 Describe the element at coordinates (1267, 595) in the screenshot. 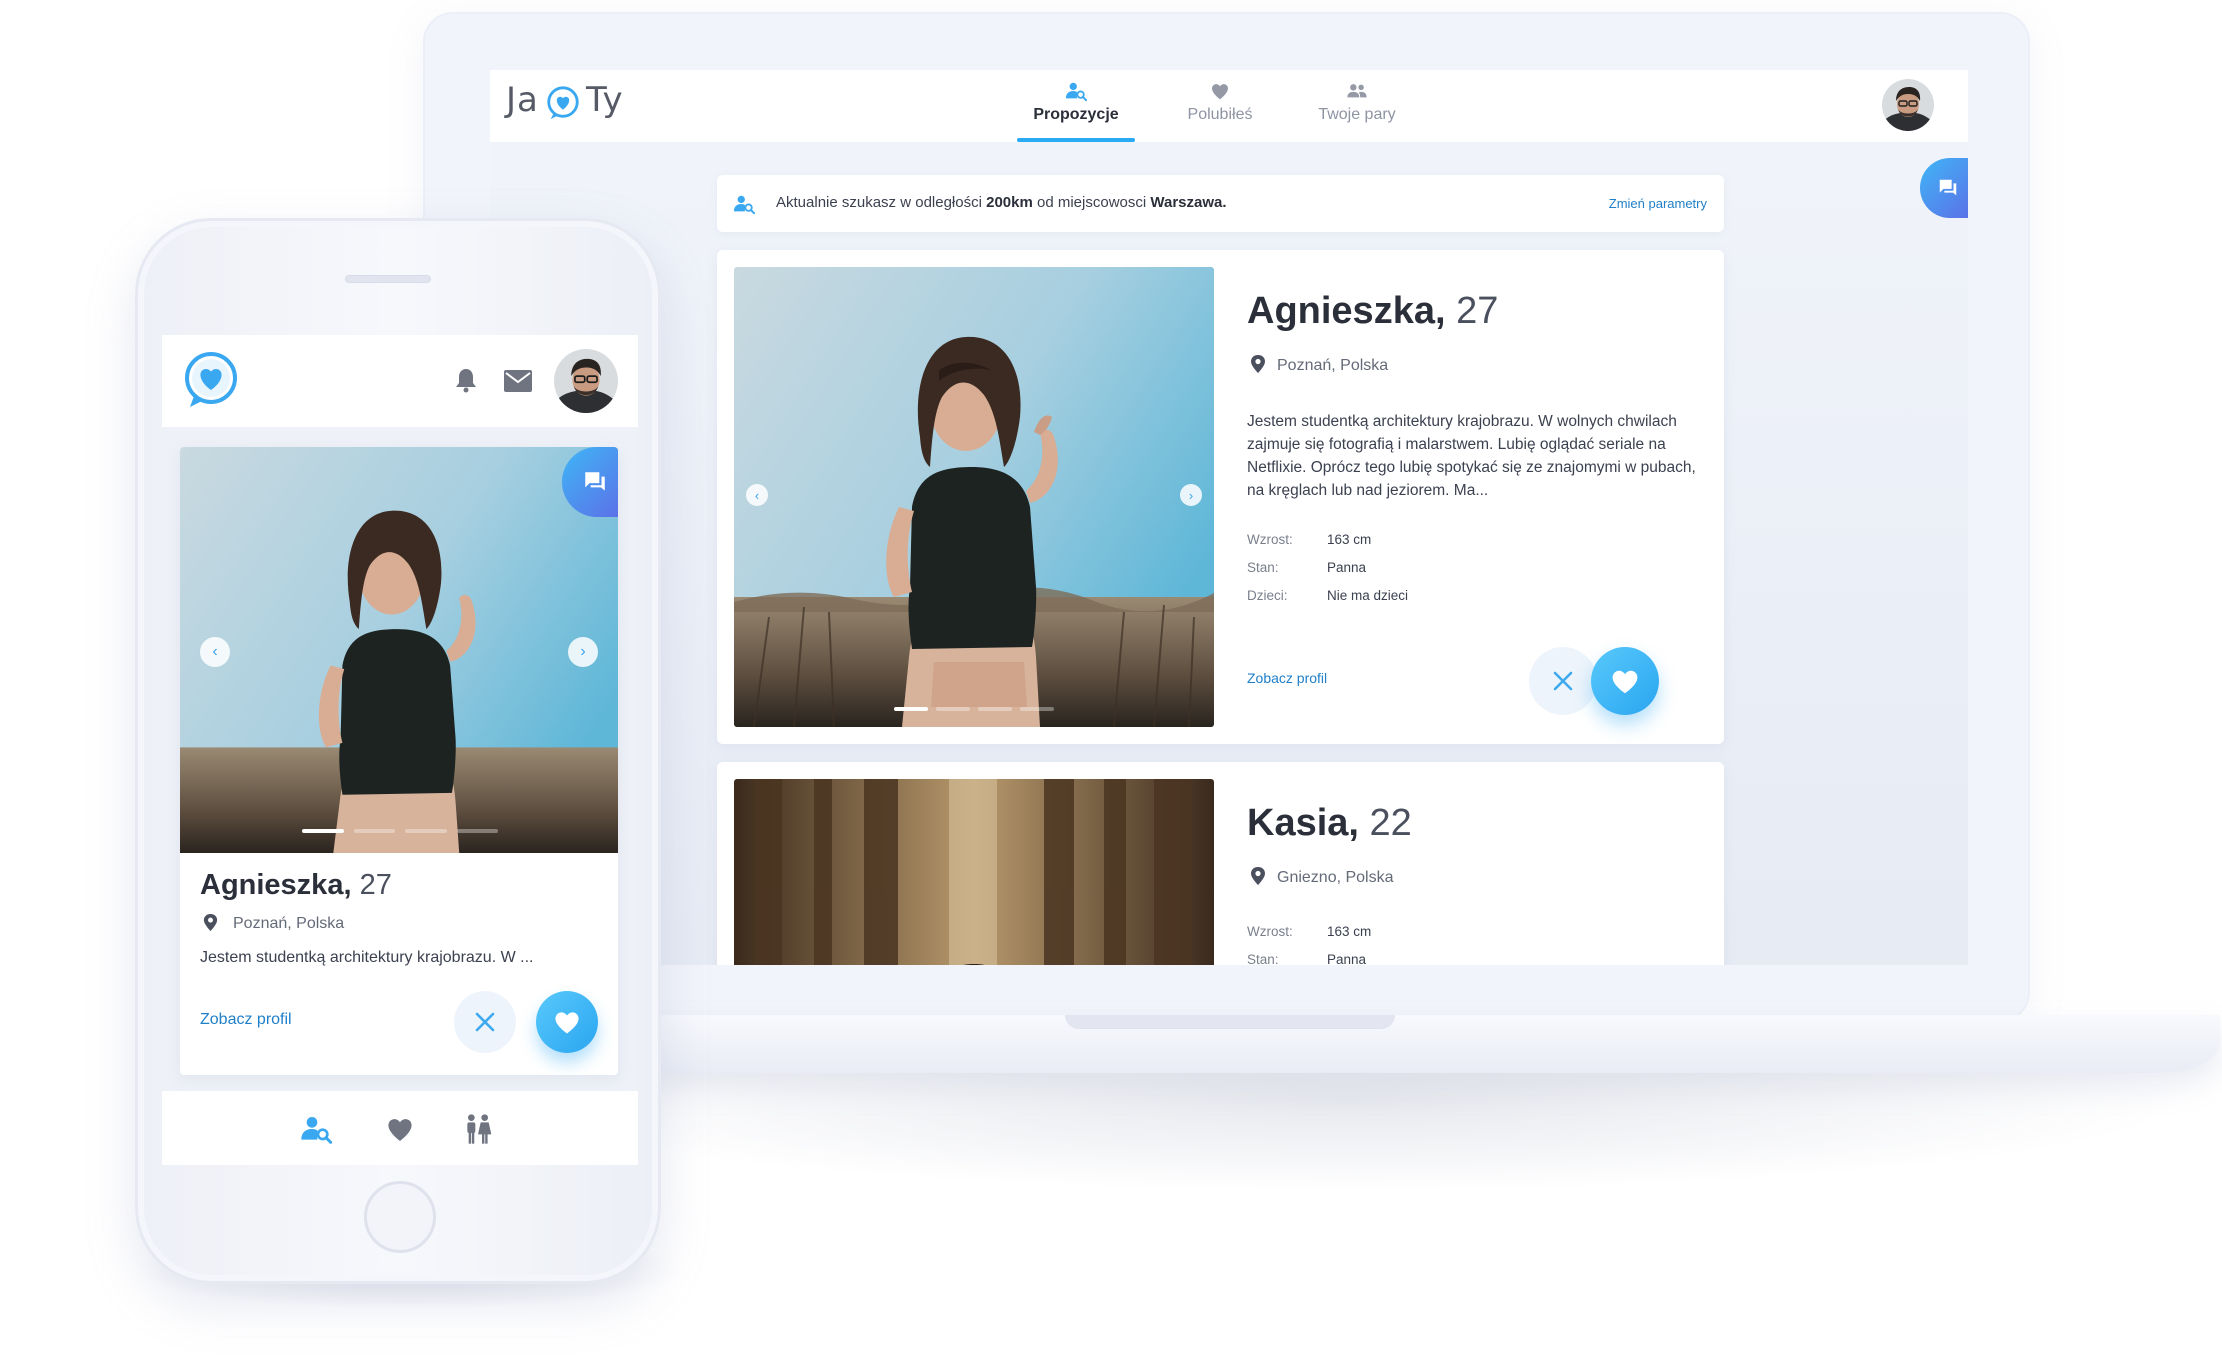

I see `fact-label: Dzieci:` at that location.